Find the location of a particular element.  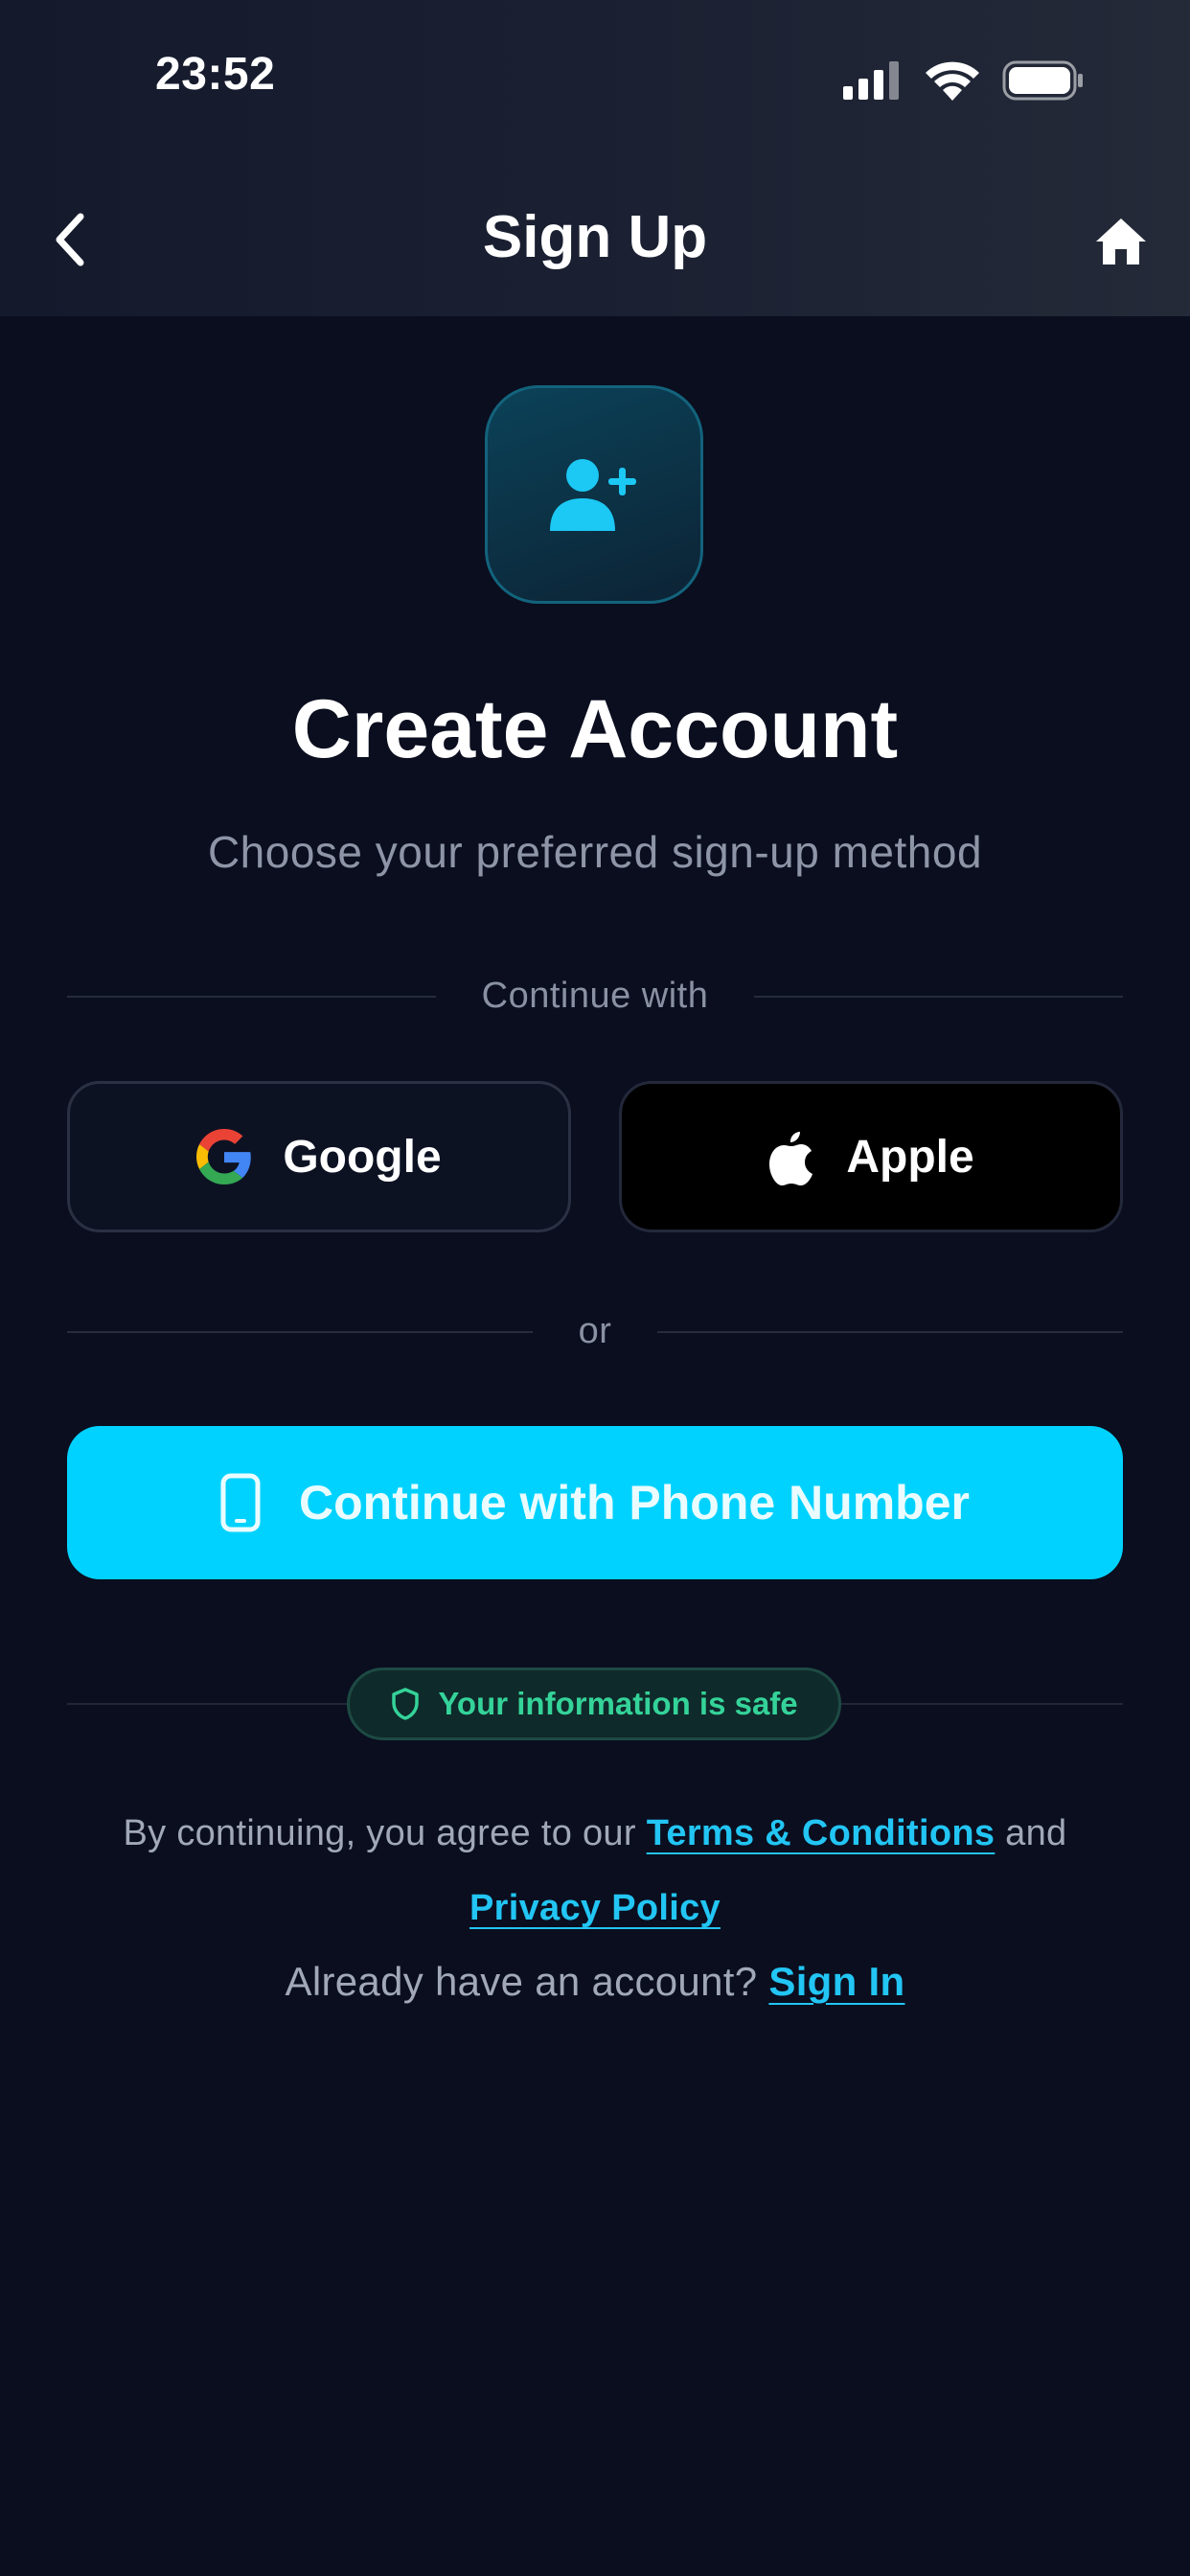

add-user-badge is located at coordinates (594, 494).